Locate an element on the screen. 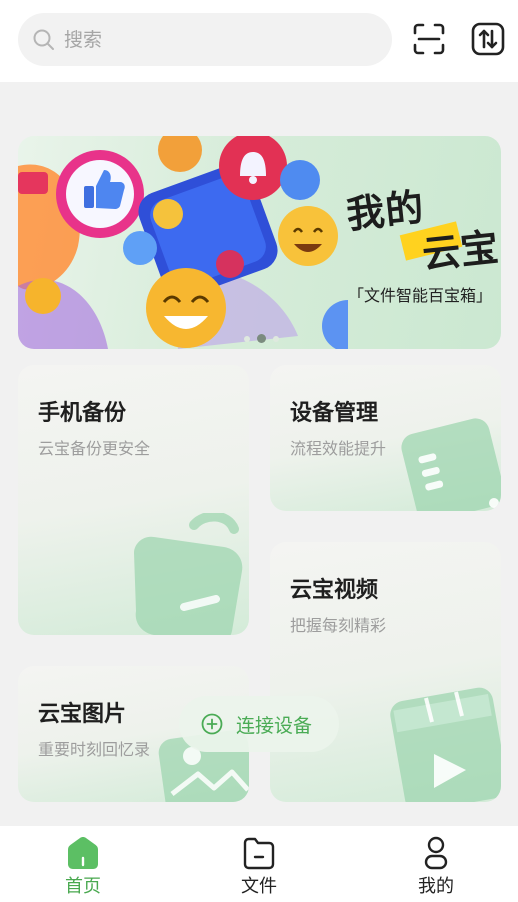 The height and width of the screenshot is (902, 518). scan-icon is located at coordinates (429, 39).